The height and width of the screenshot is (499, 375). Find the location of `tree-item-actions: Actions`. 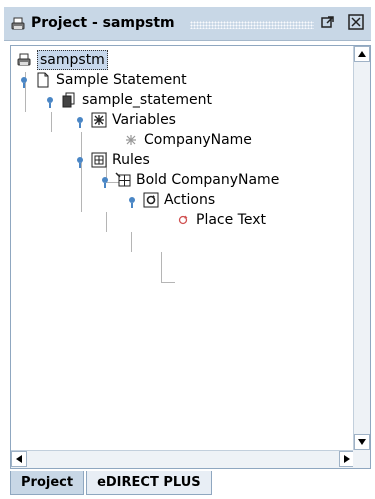

tree-item-actions: Actions is located at coordinates (179, 200).